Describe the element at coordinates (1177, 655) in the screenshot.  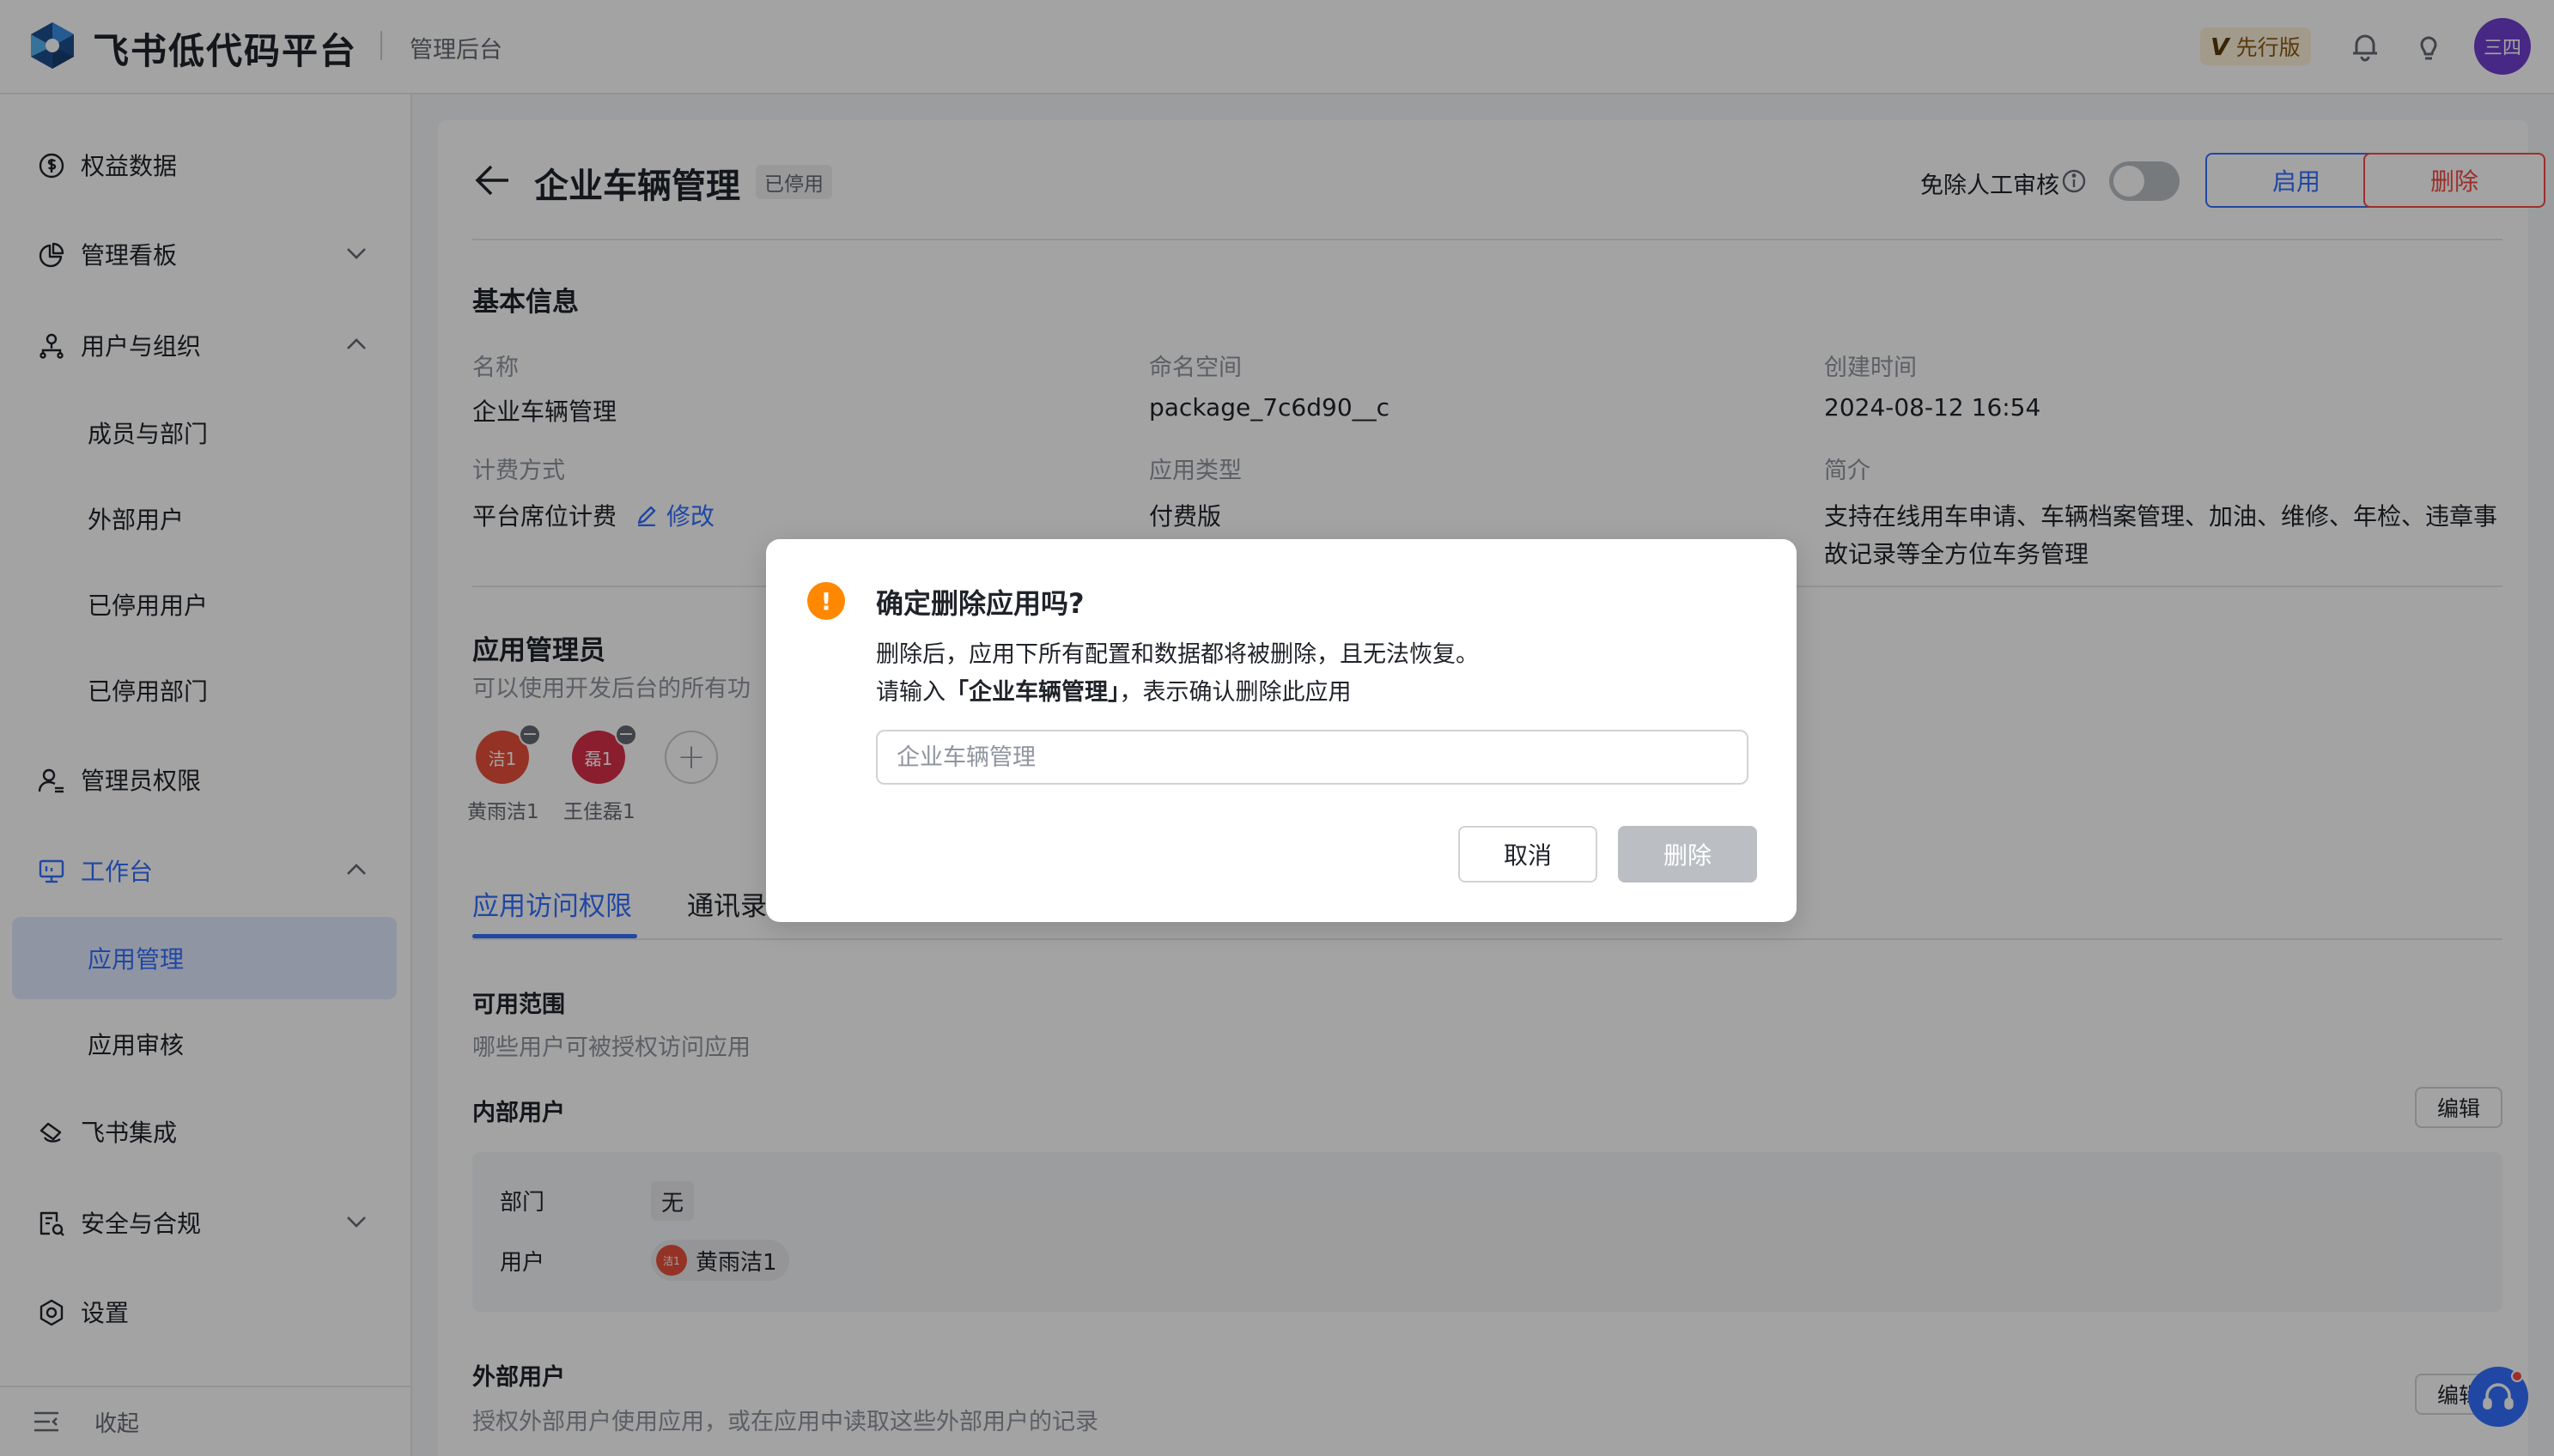
I see `dialog-desc-line-1: 删除后，应用下所有配置和数据都将被删除，且无法恢复。` at that location.